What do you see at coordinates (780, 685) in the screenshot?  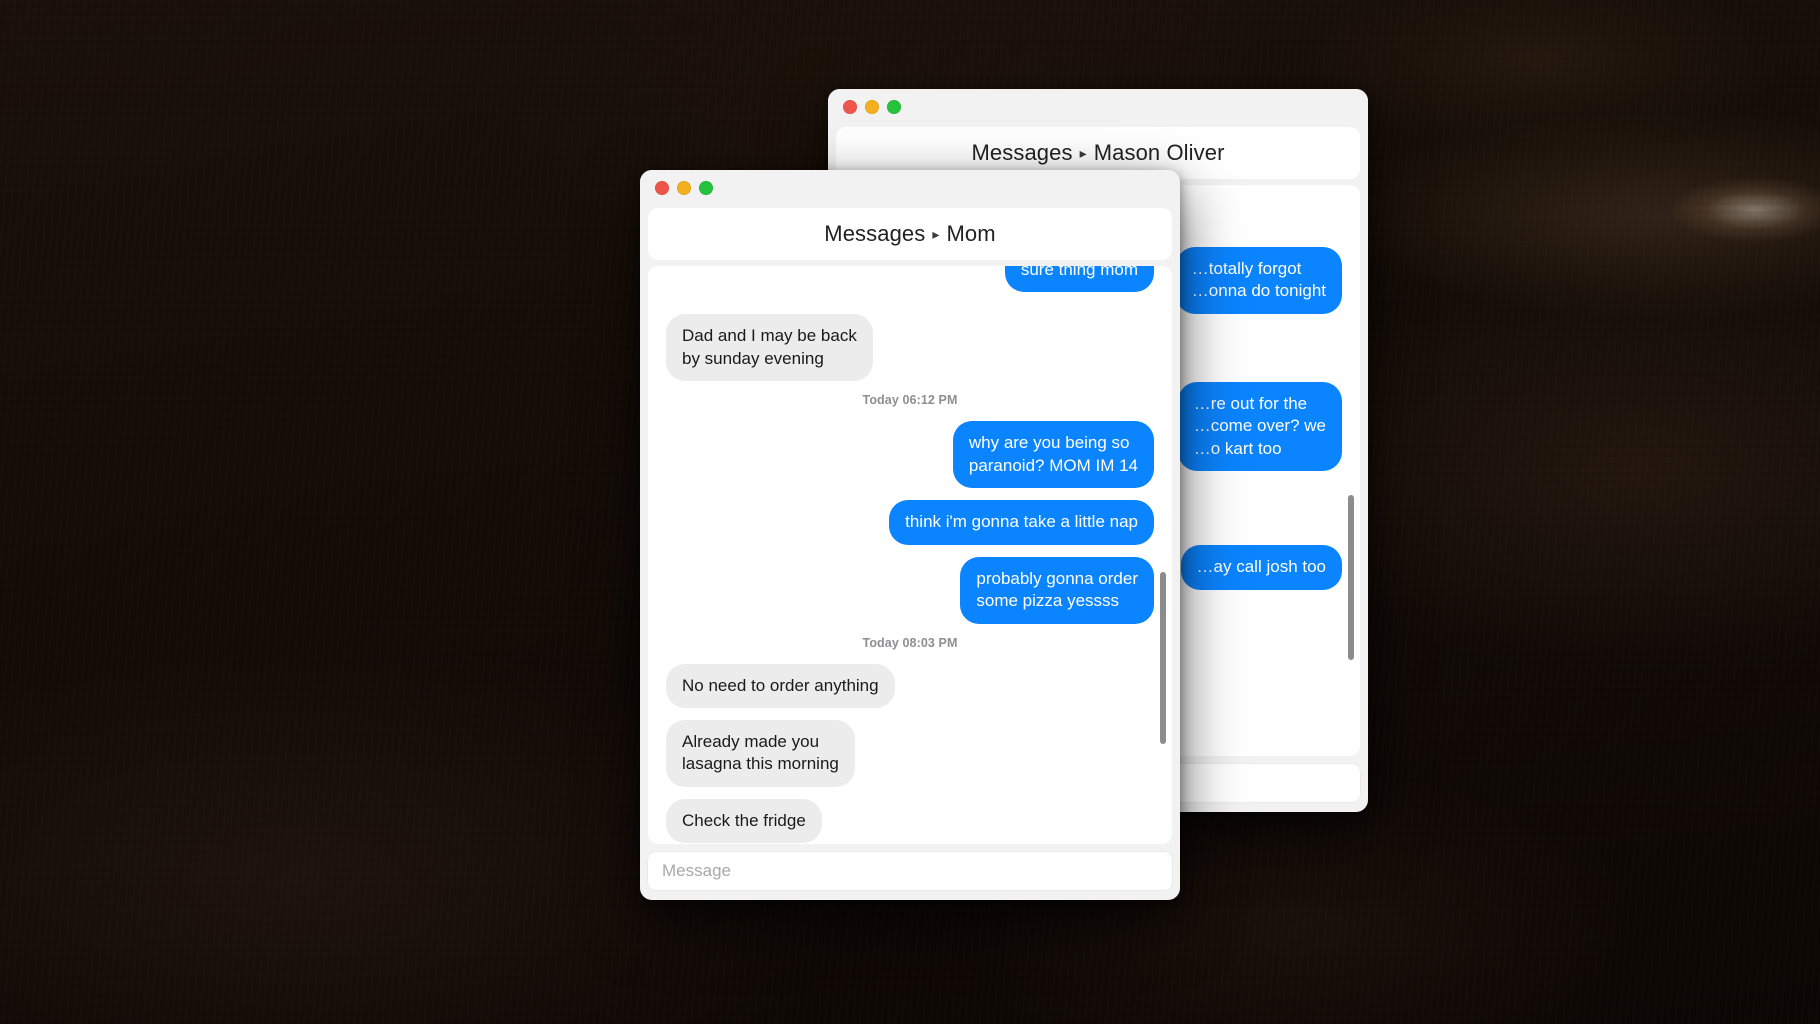 I see `message-bubble-incoming: No need to order anything` at bounding box center [780, 685].